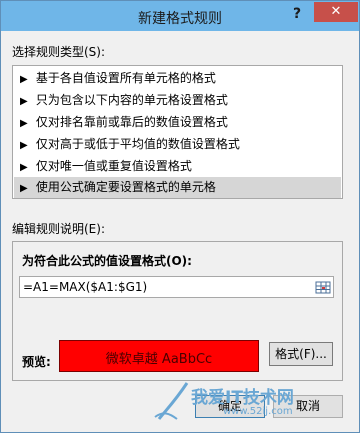 This screenshot has width=360, height=433. Describe the element at coordinates (125, 78) in the screenshot. I see `rule-item-label: 基于各自值设置所有单元格的格式` at that location.